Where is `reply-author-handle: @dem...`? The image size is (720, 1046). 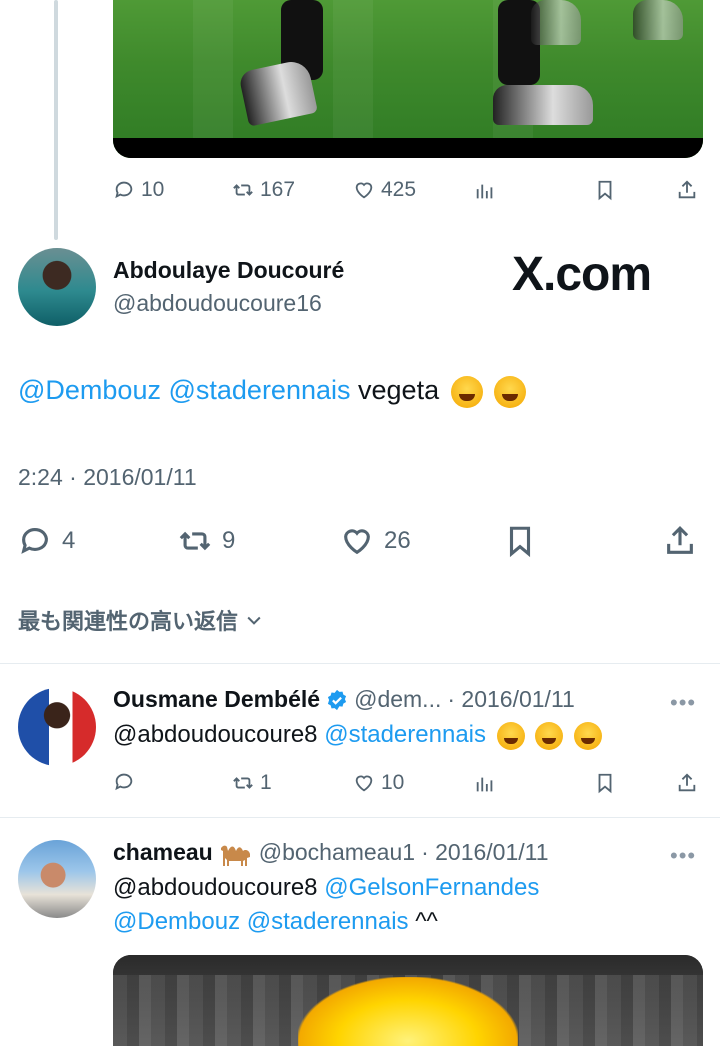
reply-author-handle: @dem... is located at coordinates (397, 699).